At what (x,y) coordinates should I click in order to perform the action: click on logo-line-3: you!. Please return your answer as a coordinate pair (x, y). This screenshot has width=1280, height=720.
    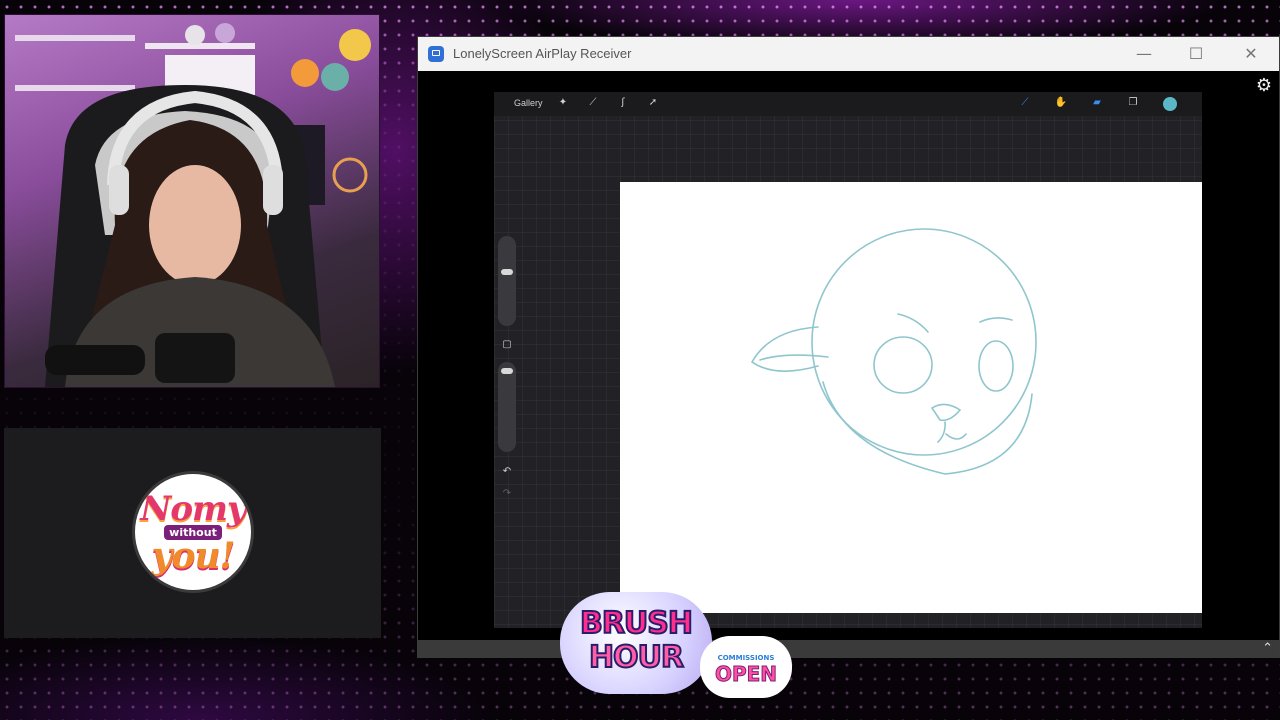
    Looking at the image, I should click on (193, 555).